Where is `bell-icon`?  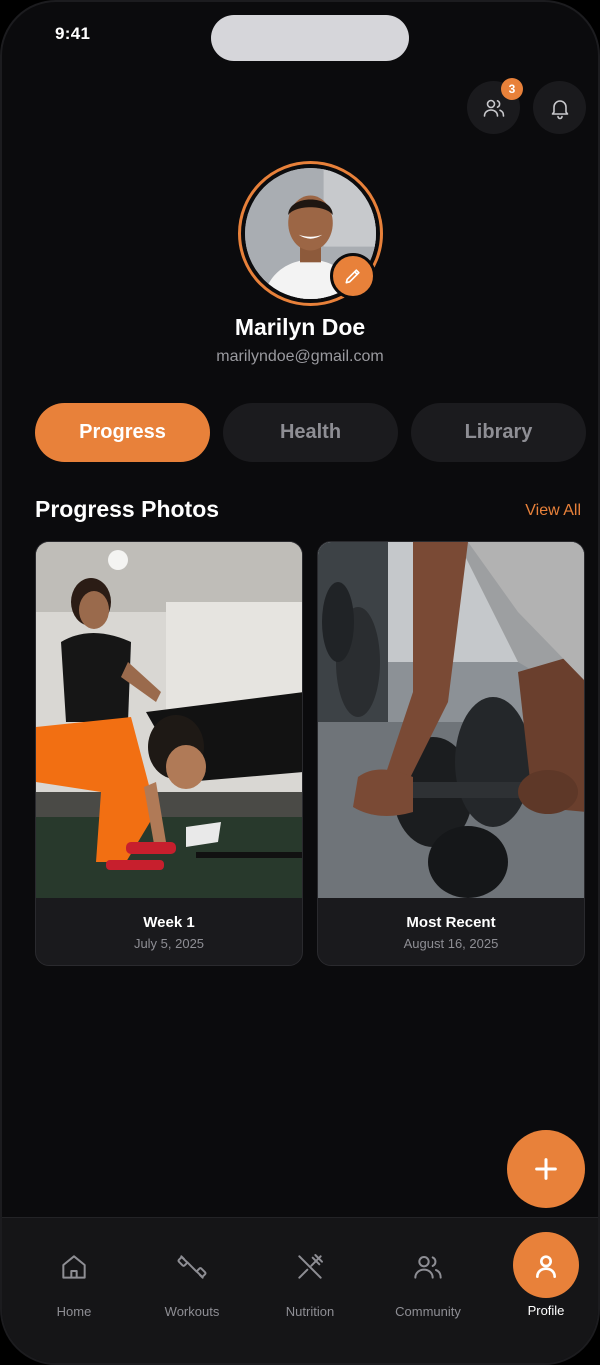
bell-icon is located at coordinates (559, 109).